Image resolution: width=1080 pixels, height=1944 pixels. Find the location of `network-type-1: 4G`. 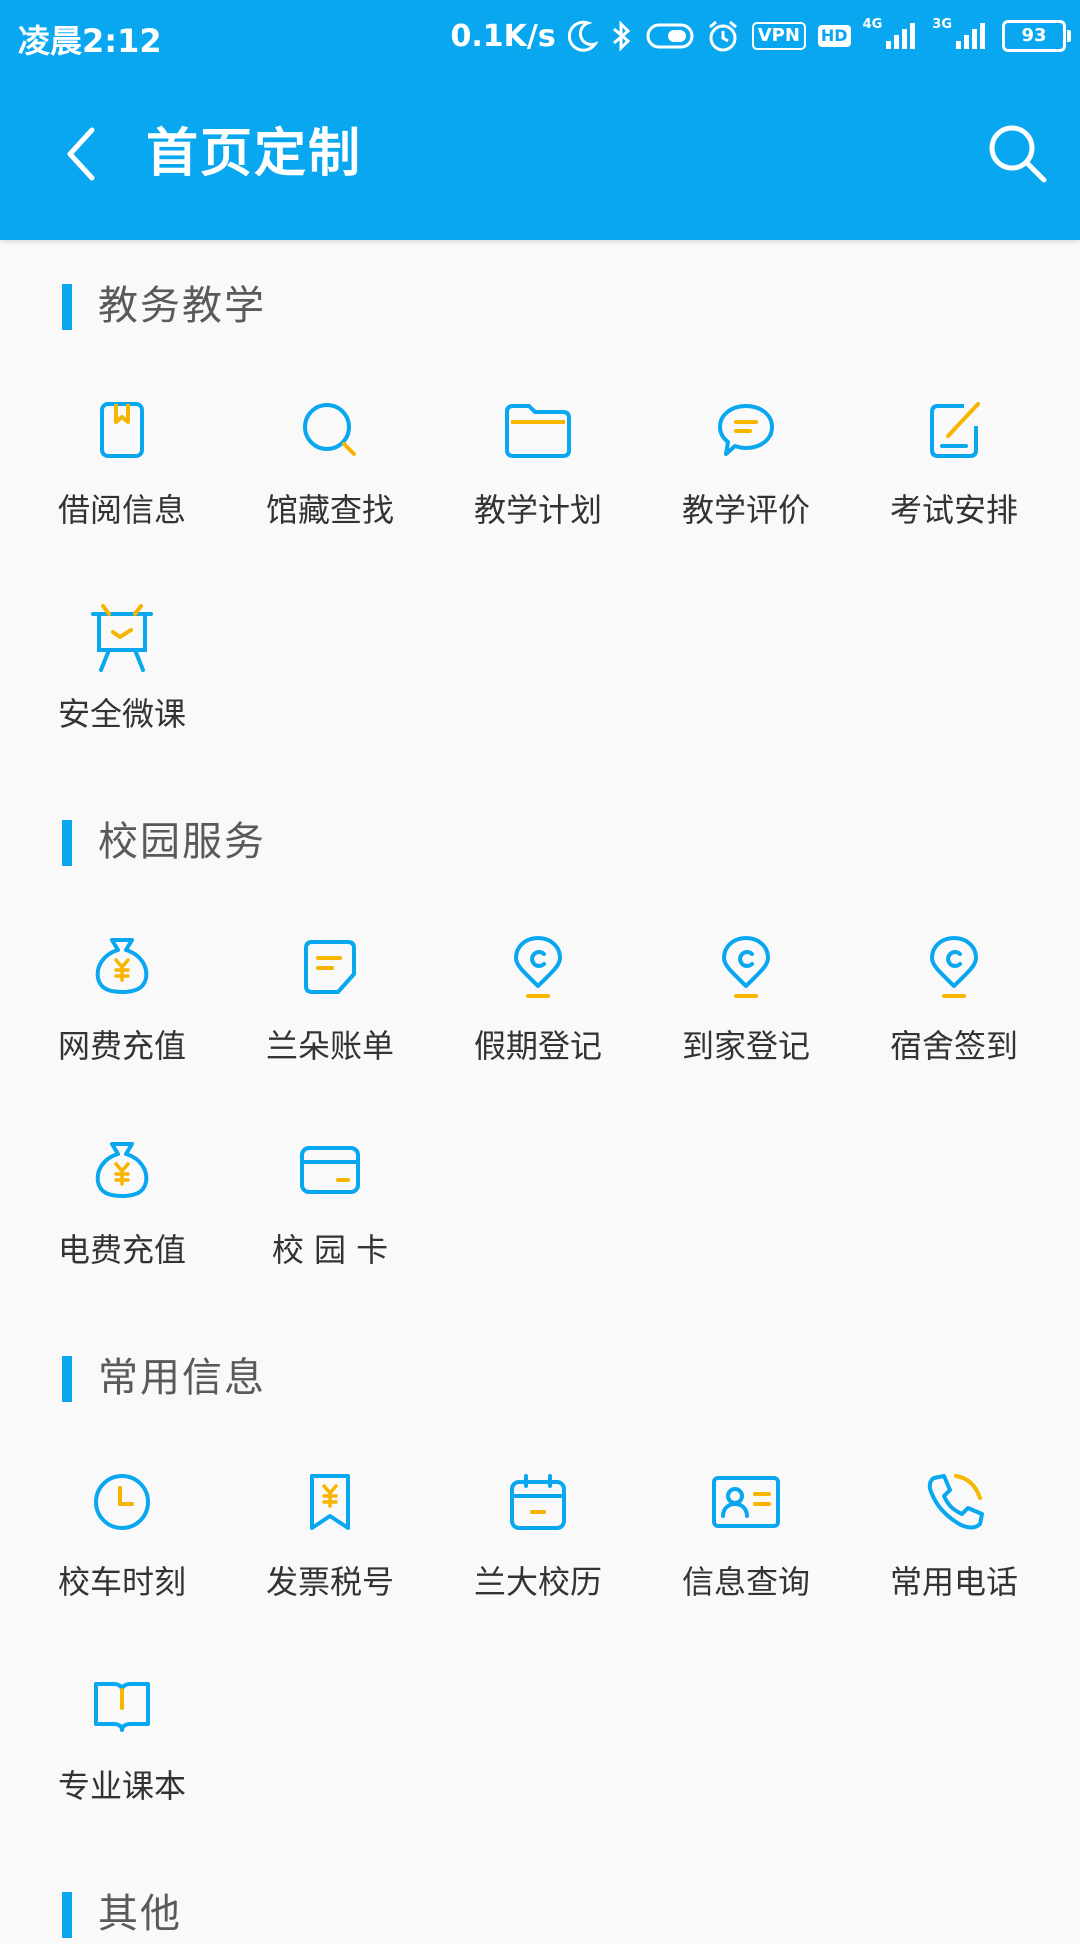

network-type-1: 4G is located at coordinates (872, 24).